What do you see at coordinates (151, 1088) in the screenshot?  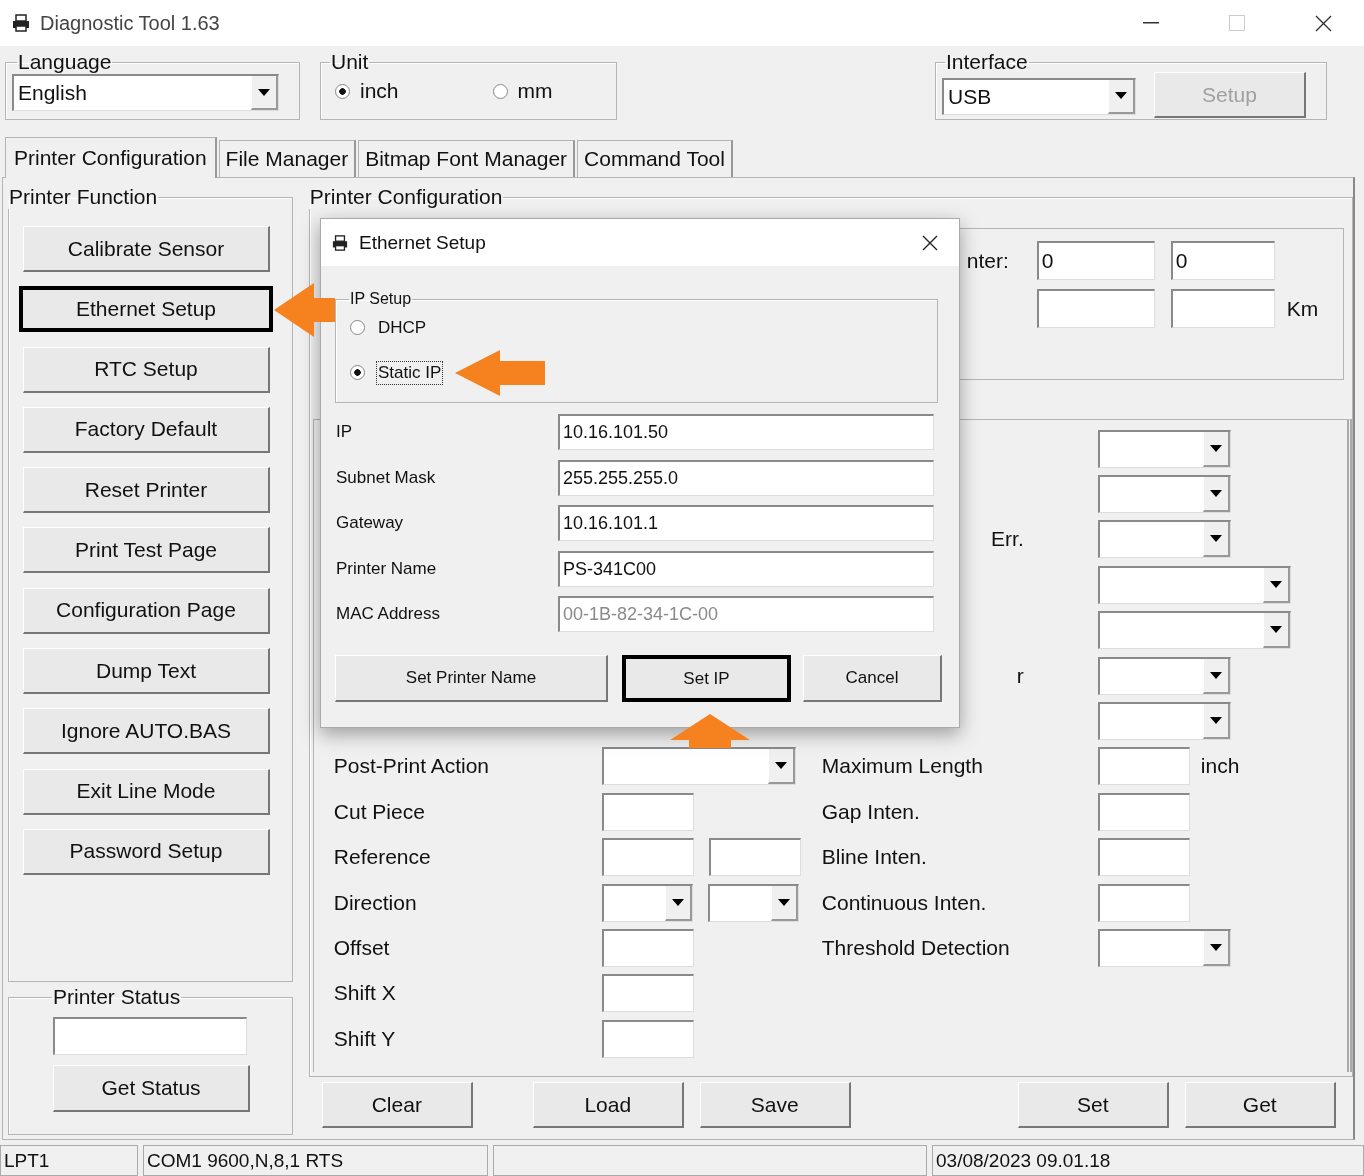 I see `get-status-button: Get Status` at bounding box center [151, 1088].